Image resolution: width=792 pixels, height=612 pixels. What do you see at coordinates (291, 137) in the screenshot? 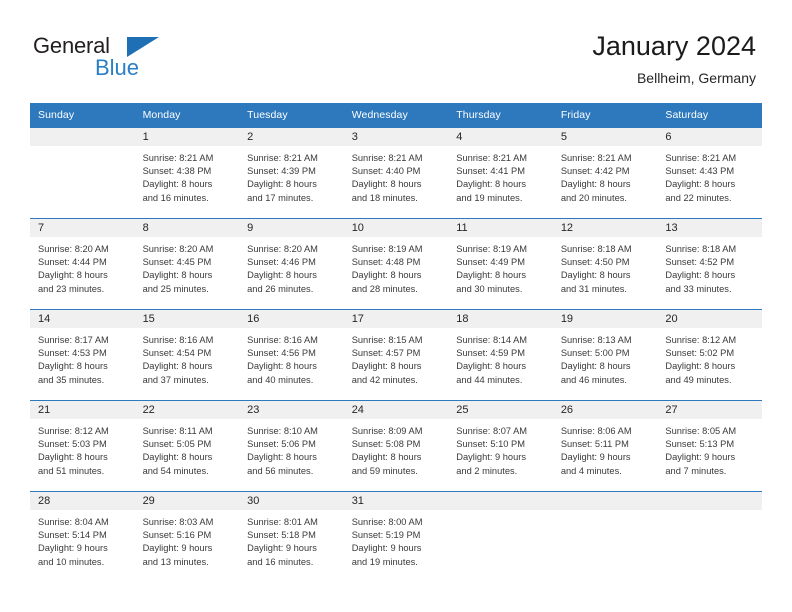
I see `day-number: 2` at bounding box center [291, 137].